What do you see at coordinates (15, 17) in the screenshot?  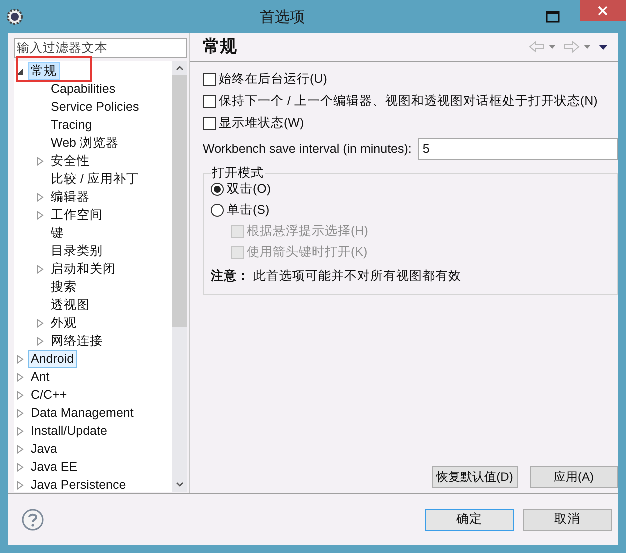 I see `gear-icon` at bounding box center [15, 17].